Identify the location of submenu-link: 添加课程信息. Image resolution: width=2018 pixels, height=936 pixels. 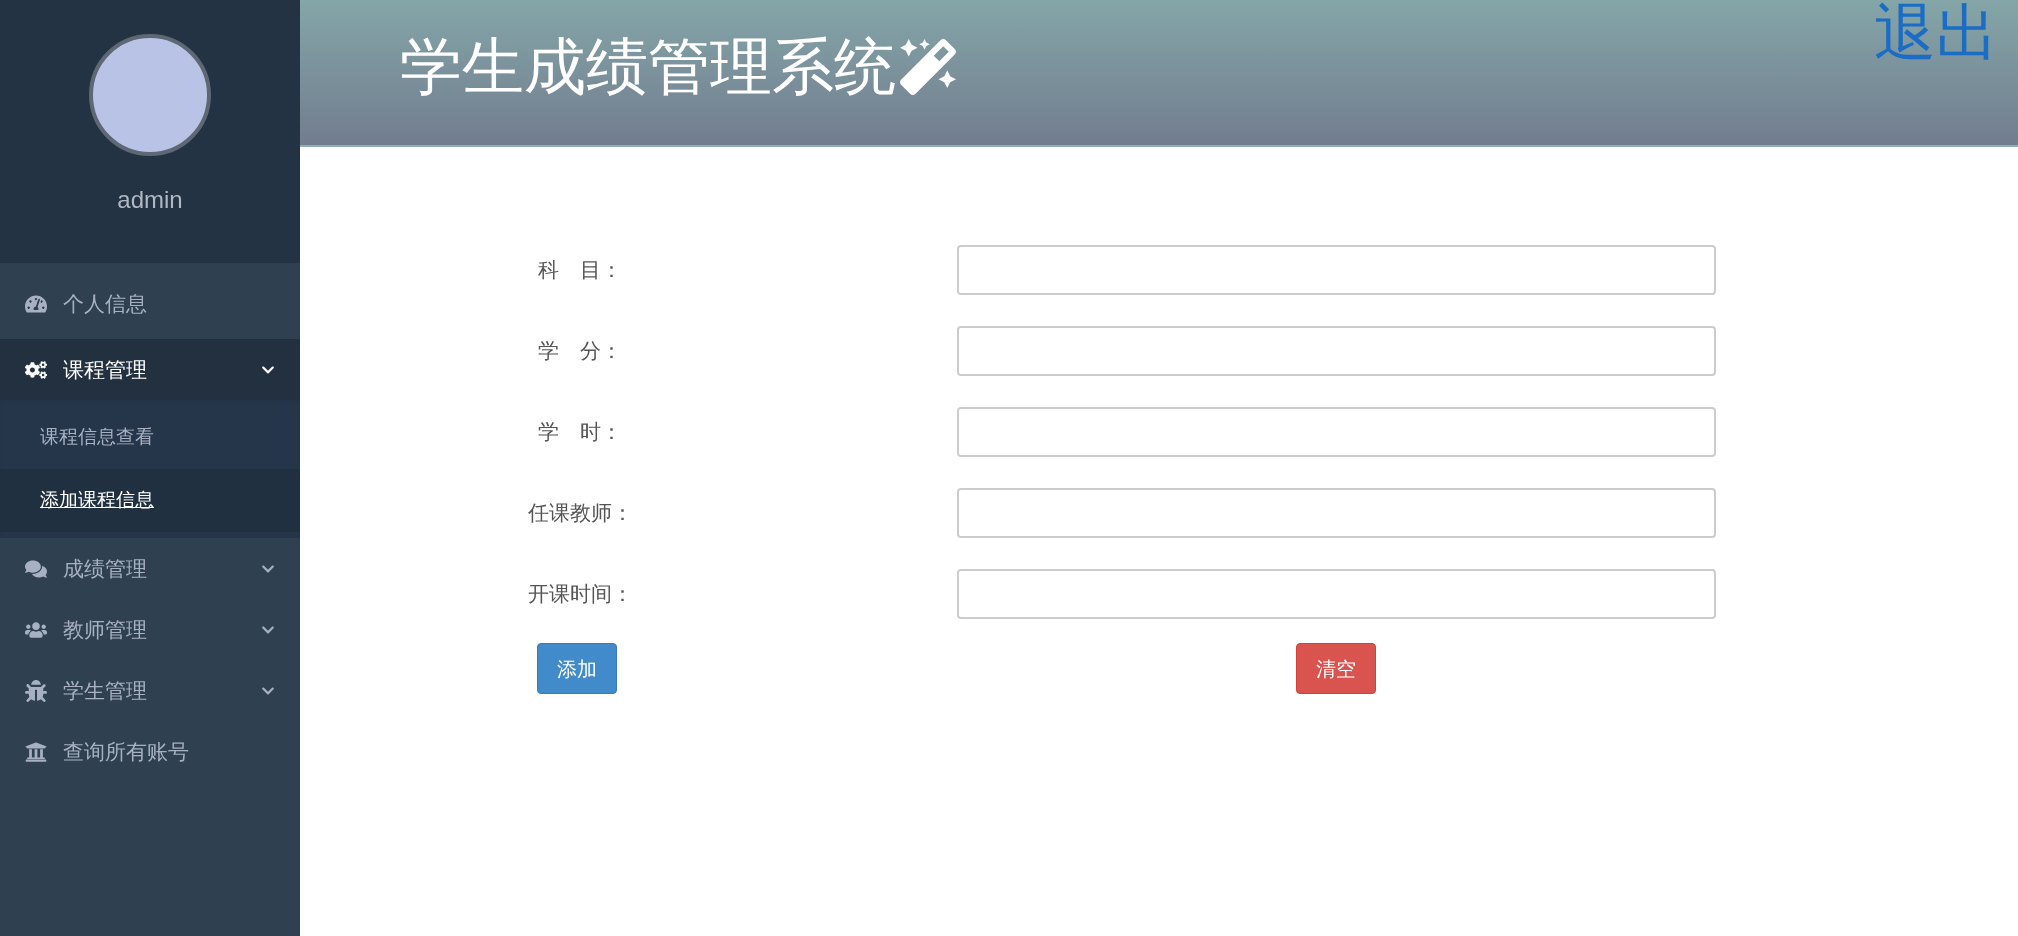
(97, 500).